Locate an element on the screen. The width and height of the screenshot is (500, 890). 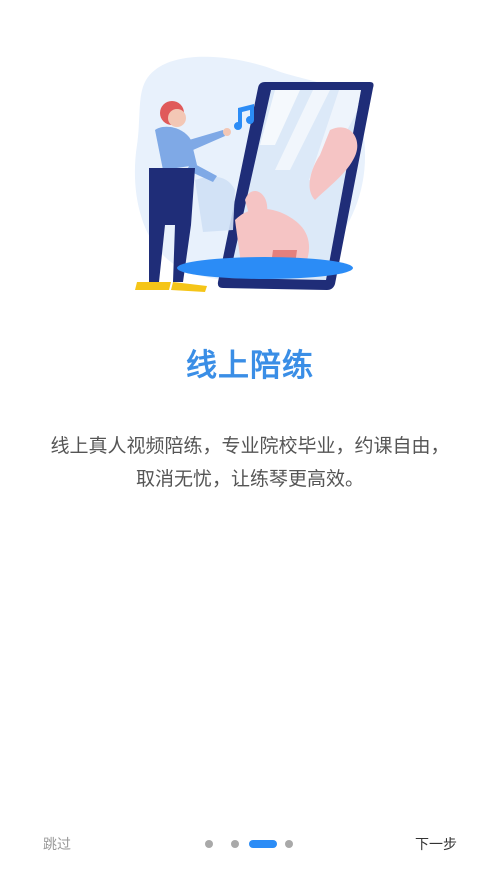
video-lesson-illustration is located at coordinates (254, 174).